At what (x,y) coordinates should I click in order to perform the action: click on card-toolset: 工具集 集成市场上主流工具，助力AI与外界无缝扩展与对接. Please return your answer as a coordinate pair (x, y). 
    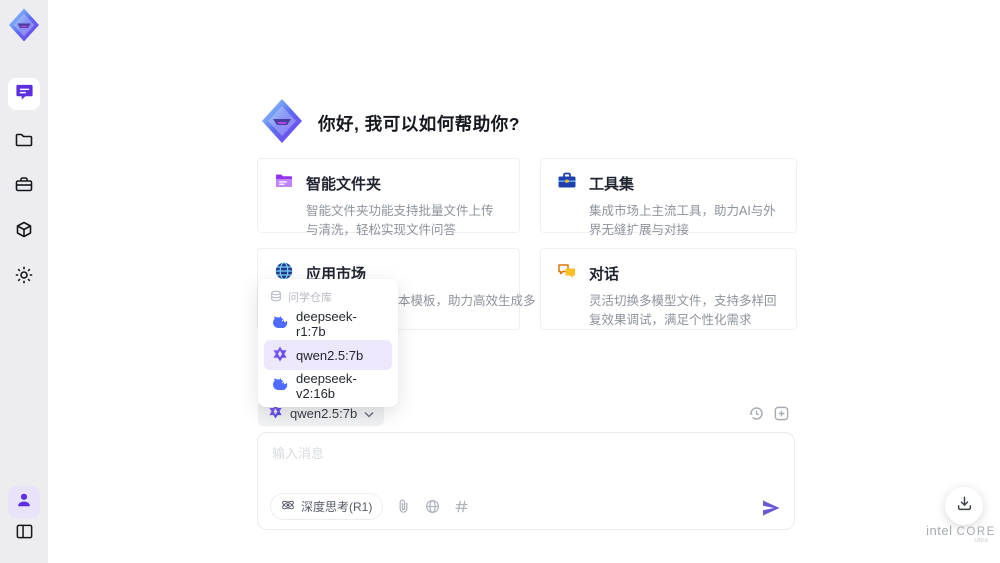
    Looking at the image, I should click on (668, 197).